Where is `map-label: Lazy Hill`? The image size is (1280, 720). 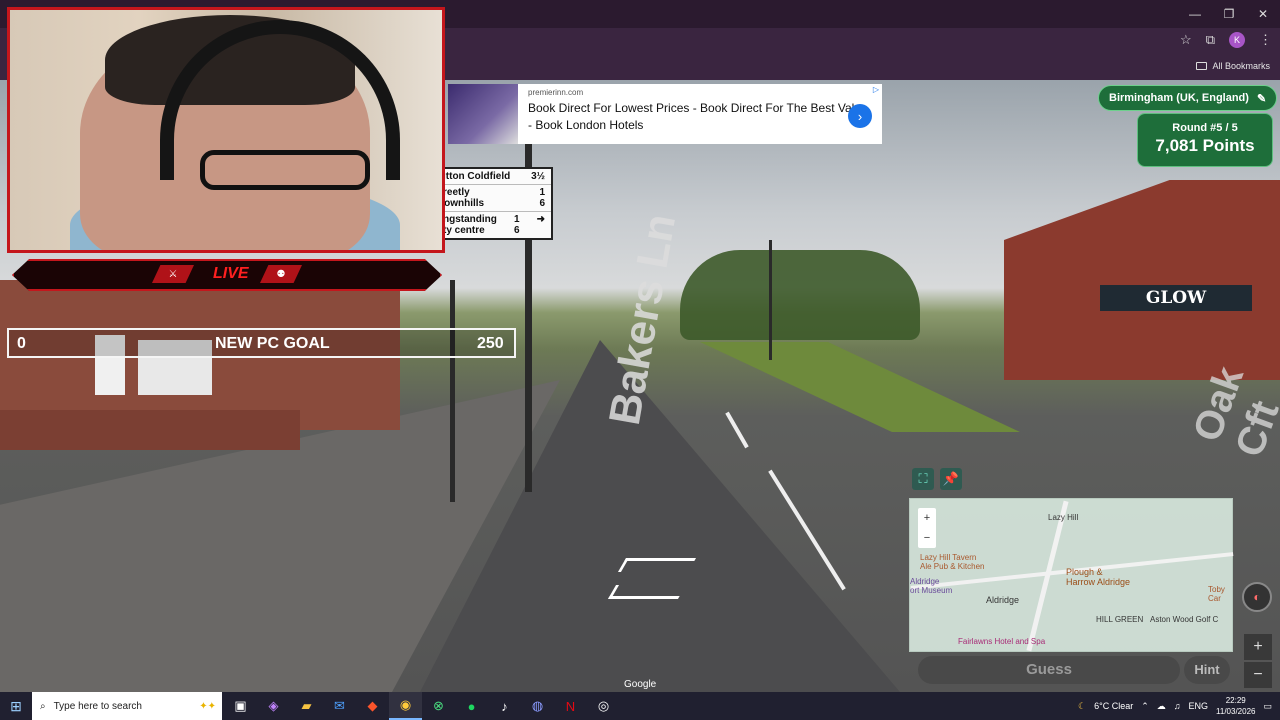
map-label: Lazy Hill is located at coordinates (1063, 517).